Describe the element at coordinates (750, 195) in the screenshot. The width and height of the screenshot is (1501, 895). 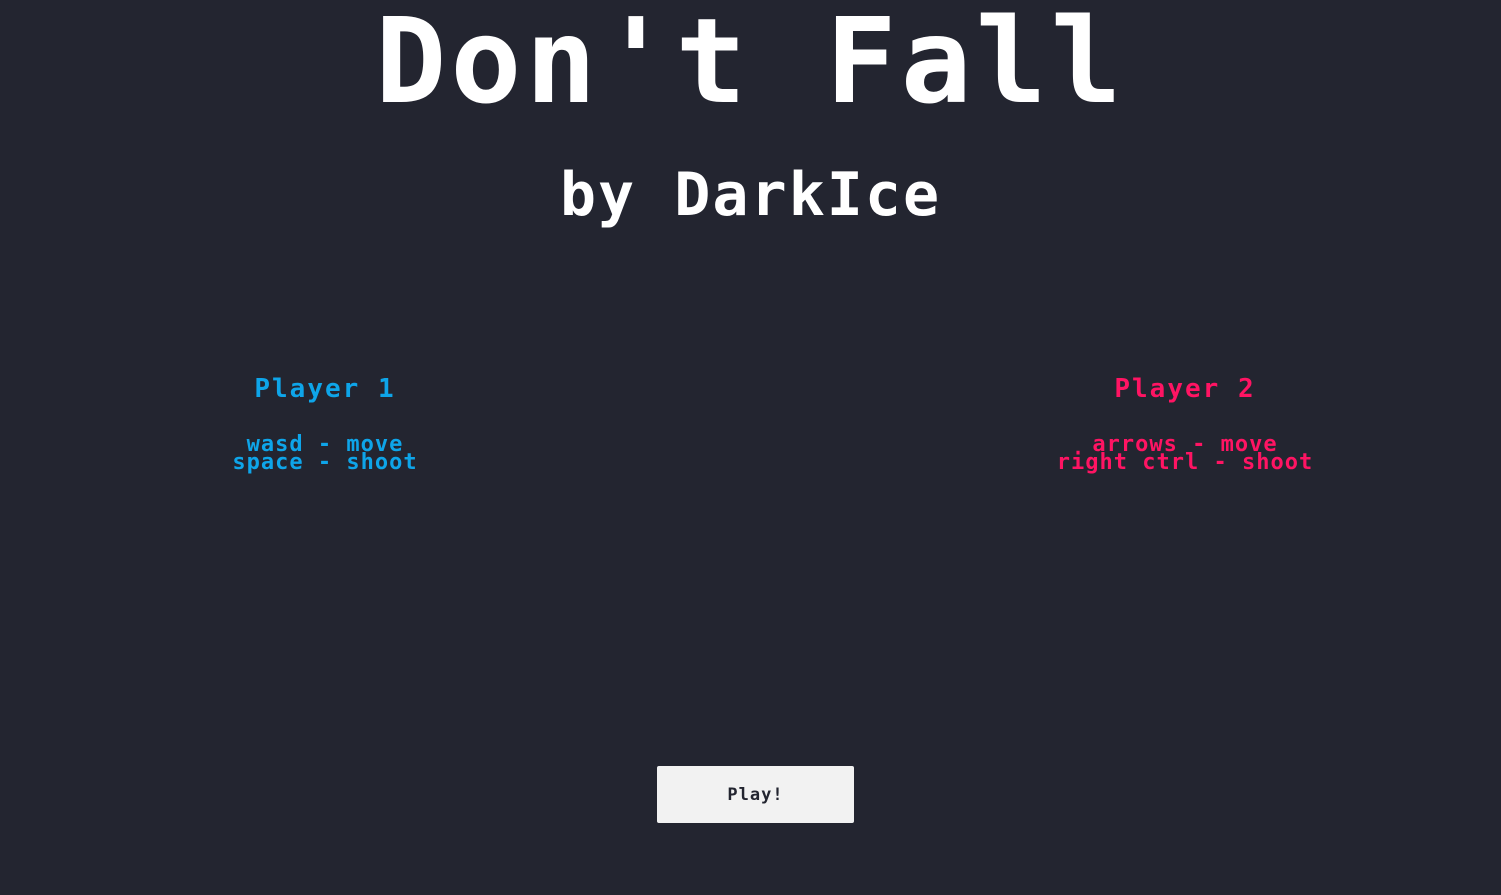
I see `author-subtitle: by DarkIce` at that location.